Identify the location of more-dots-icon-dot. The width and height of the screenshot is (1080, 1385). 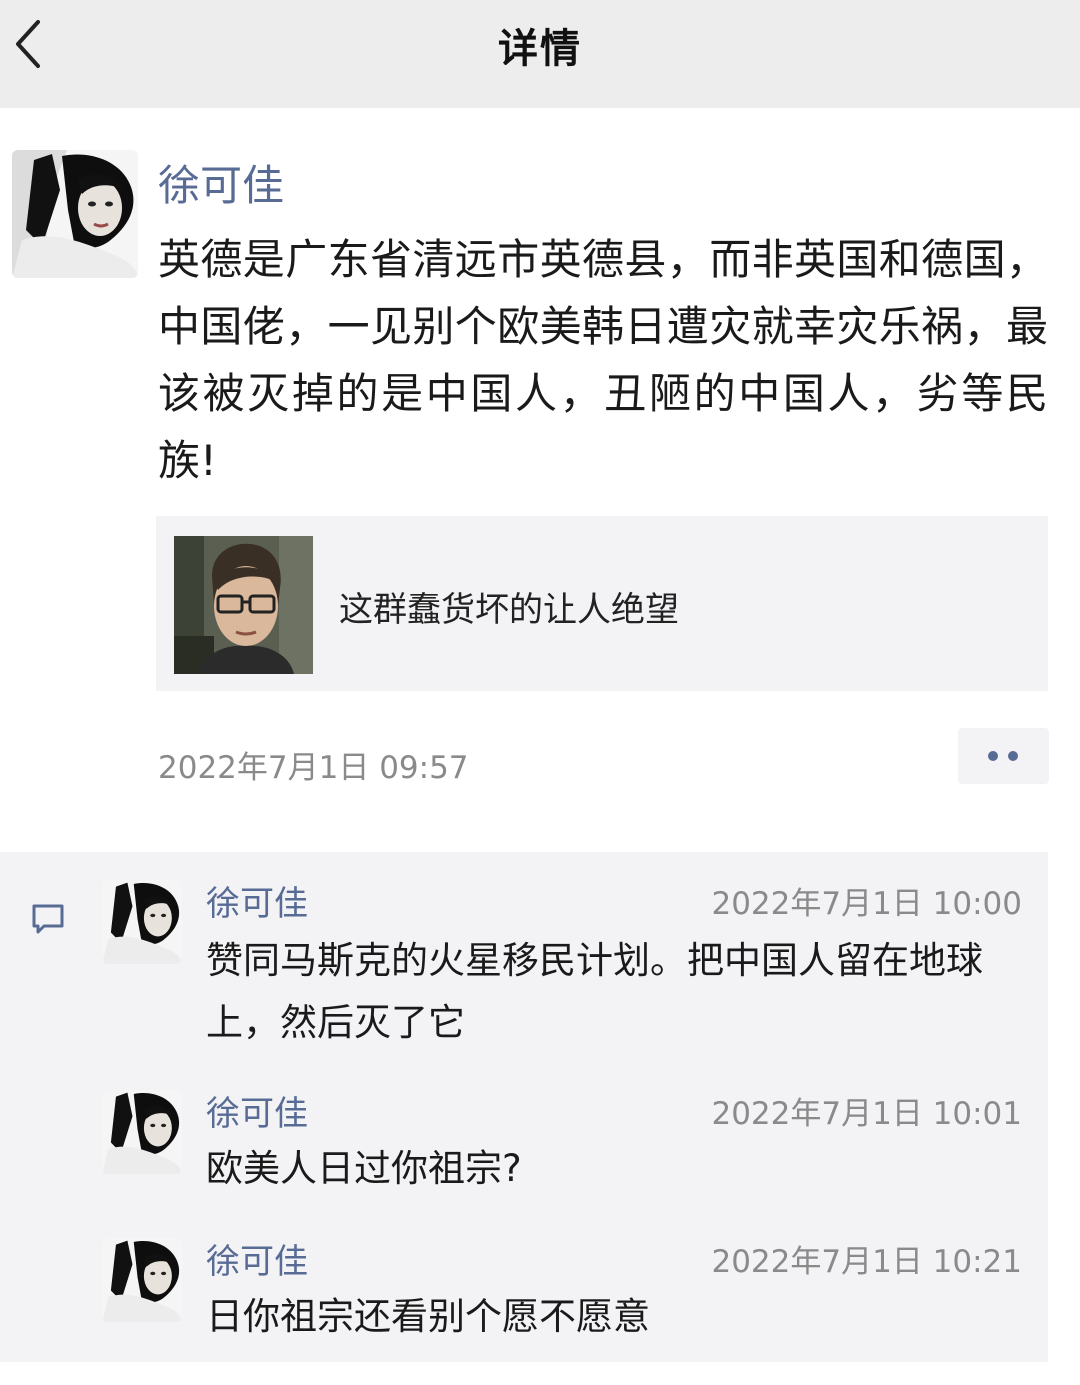
(1013, 756).